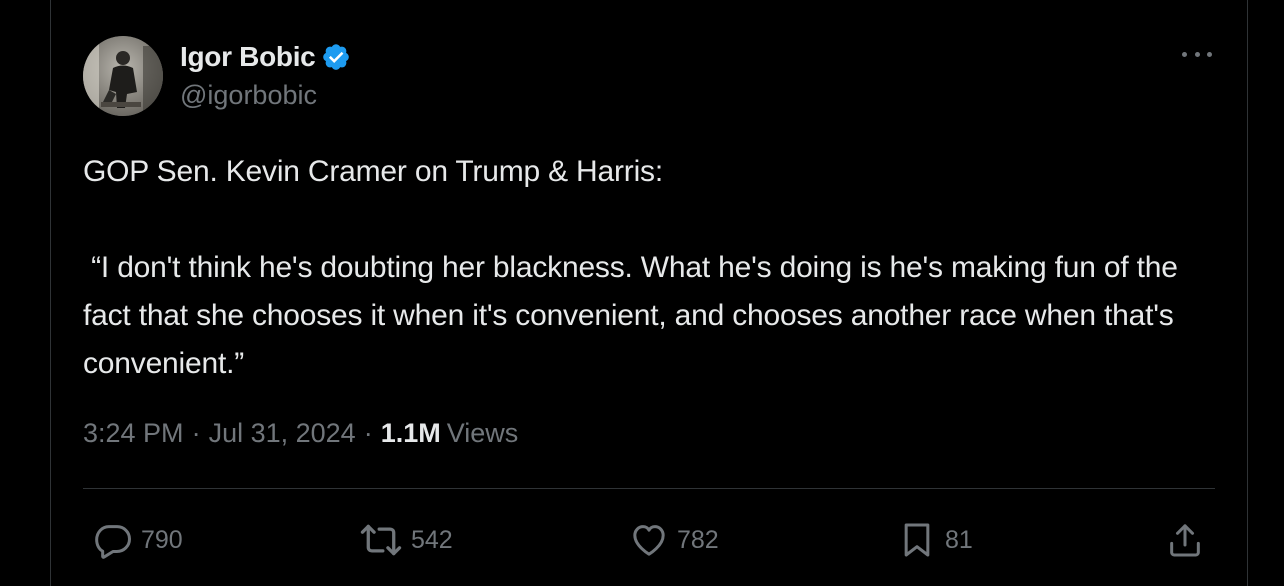 The height and width of the screenshot is (586, 1284). What do you see at coordinates (406, 540) in the screenshot?
I see `repost-button: 542` at bounding box center [406, 540].